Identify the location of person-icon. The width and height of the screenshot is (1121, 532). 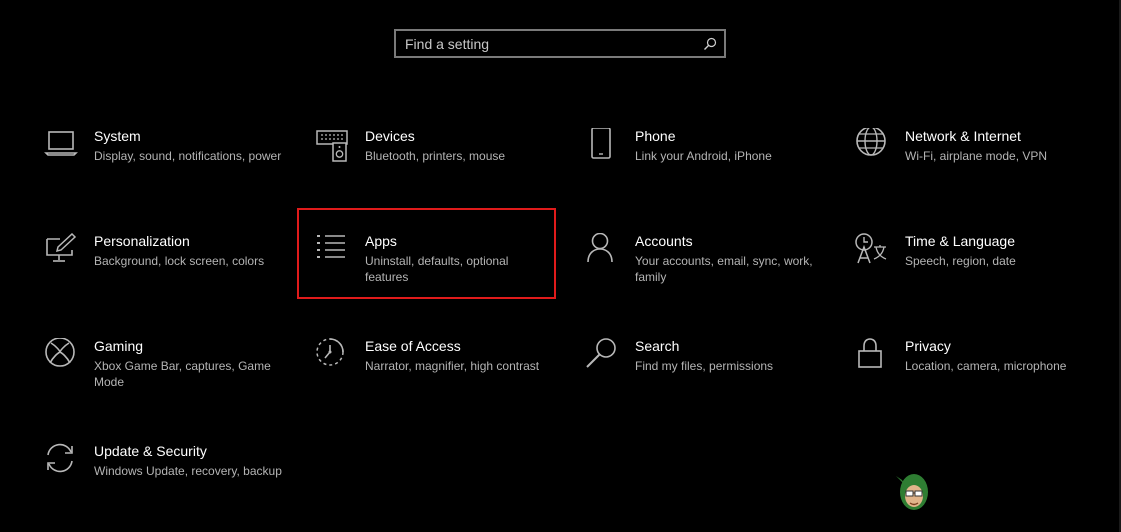
(603, 251).